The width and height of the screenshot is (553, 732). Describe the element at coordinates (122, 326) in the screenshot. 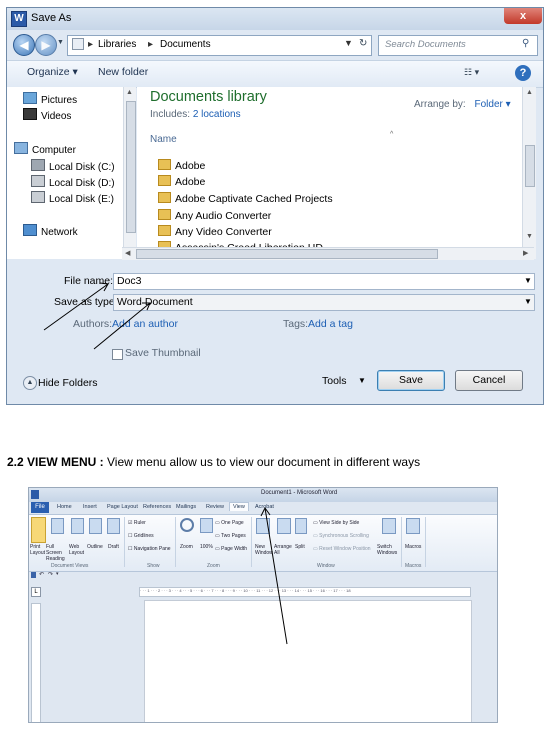

I see `arrow-to-save-type` at that location.